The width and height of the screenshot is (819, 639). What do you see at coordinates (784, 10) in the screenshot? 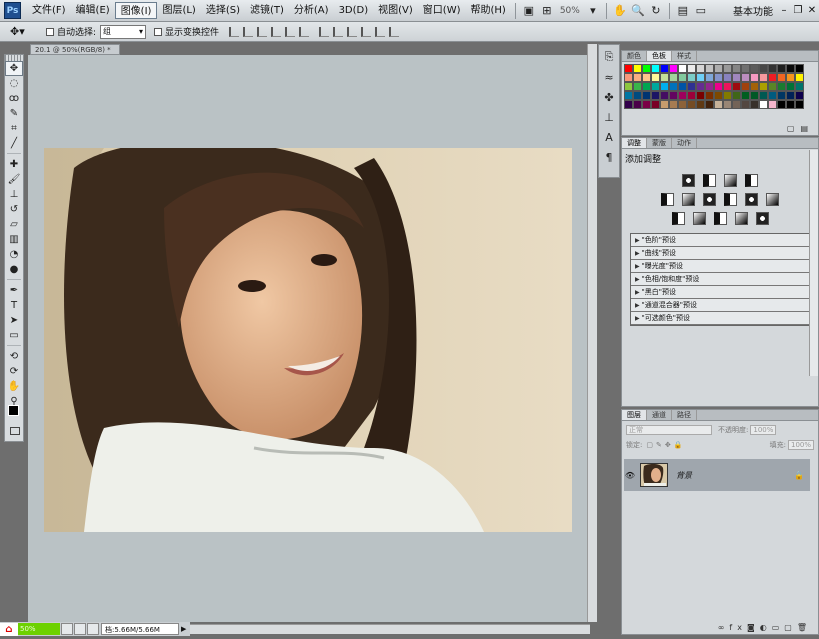
I see `minimize-icon: –` at bounding box center [784, 10].